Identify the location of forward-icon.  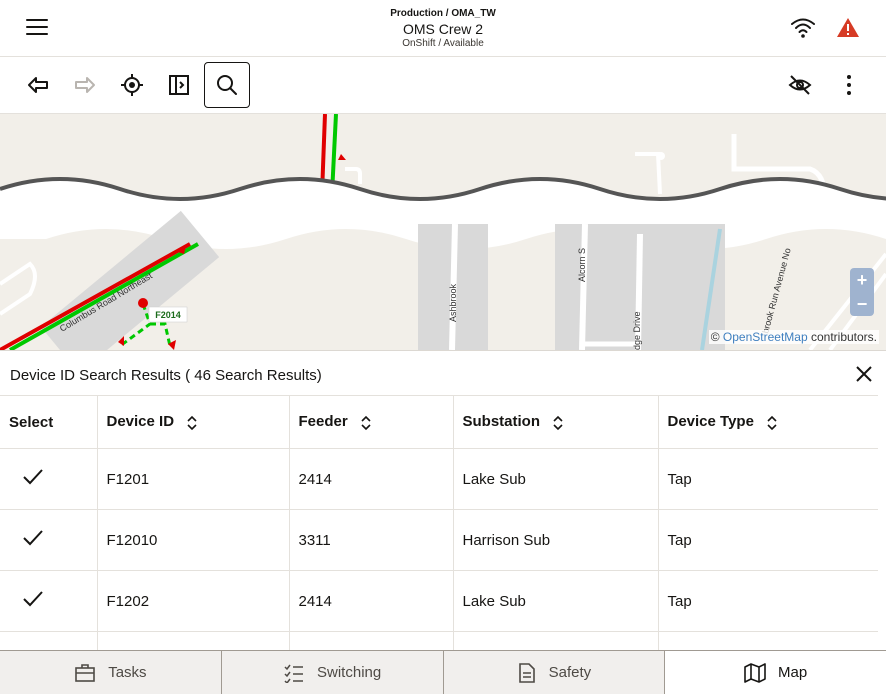
(85, 85).